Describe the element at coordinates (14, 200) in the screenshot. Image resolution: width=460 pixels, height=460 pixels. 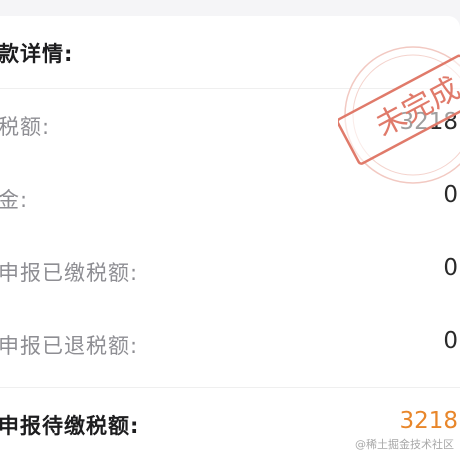
I see `row-label: 金:` at that location.